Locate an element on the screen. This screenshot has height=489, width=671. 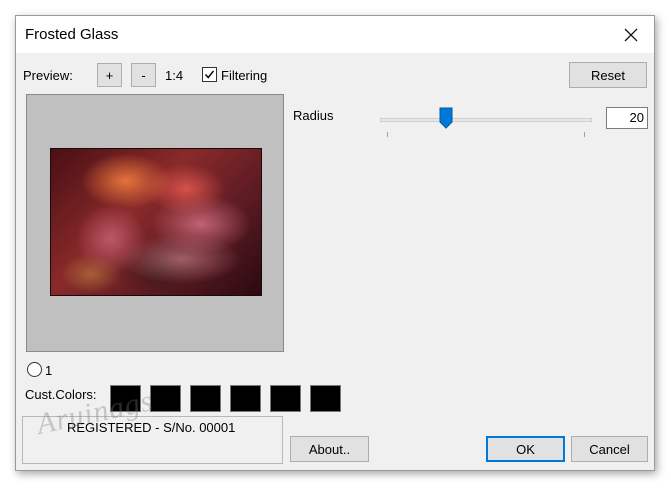
zoom-out-button: - is located at coordinates (143, 75).